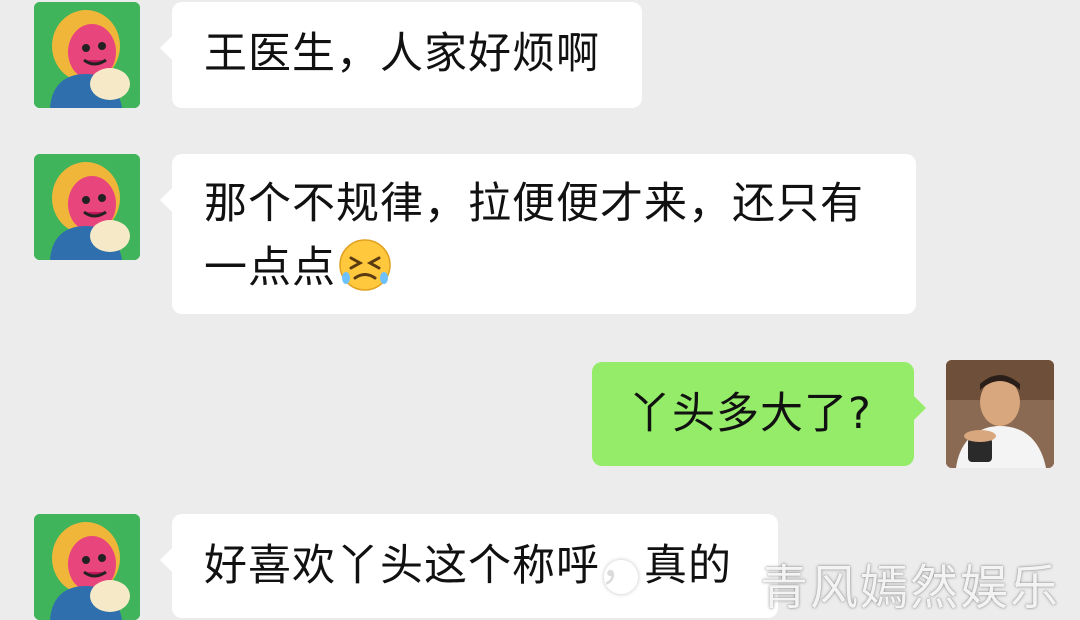  I want to click on doctor-photo-avatar-icon, so click(1000, 414).